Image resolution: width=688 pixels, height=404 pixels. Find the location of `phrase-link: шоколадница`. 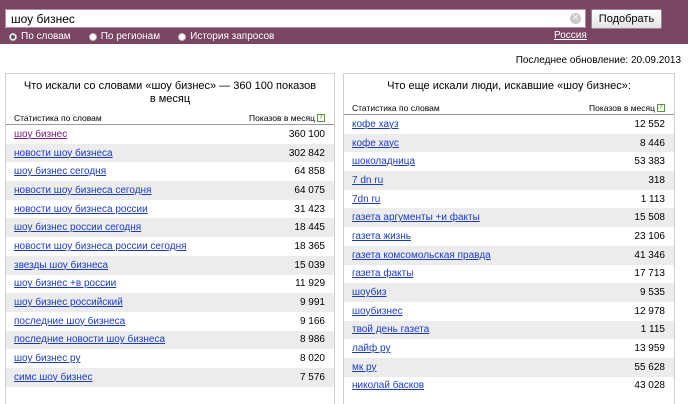

phrase-link: шоколадница is located at coordinates (383, 161).